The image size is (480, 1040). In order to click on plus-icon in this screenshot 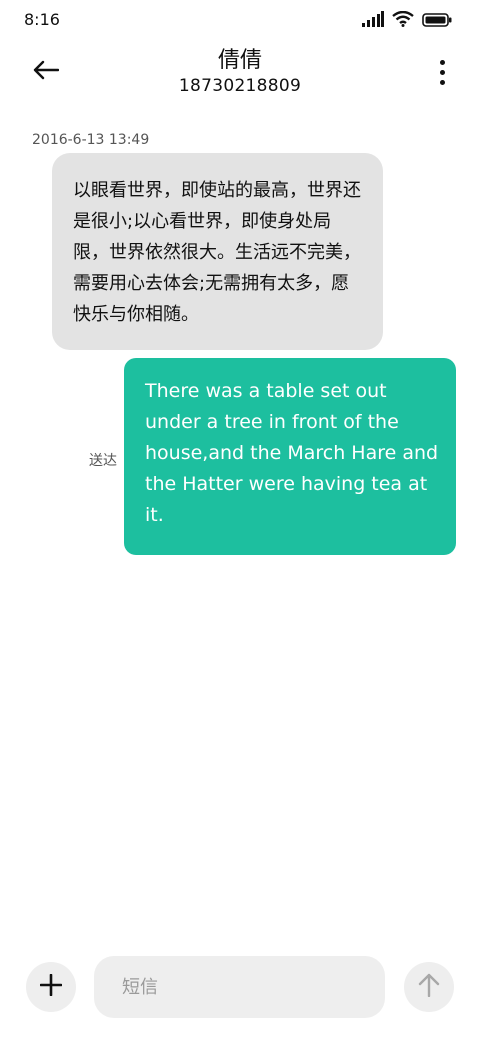, I will do `click(51, 986)`.